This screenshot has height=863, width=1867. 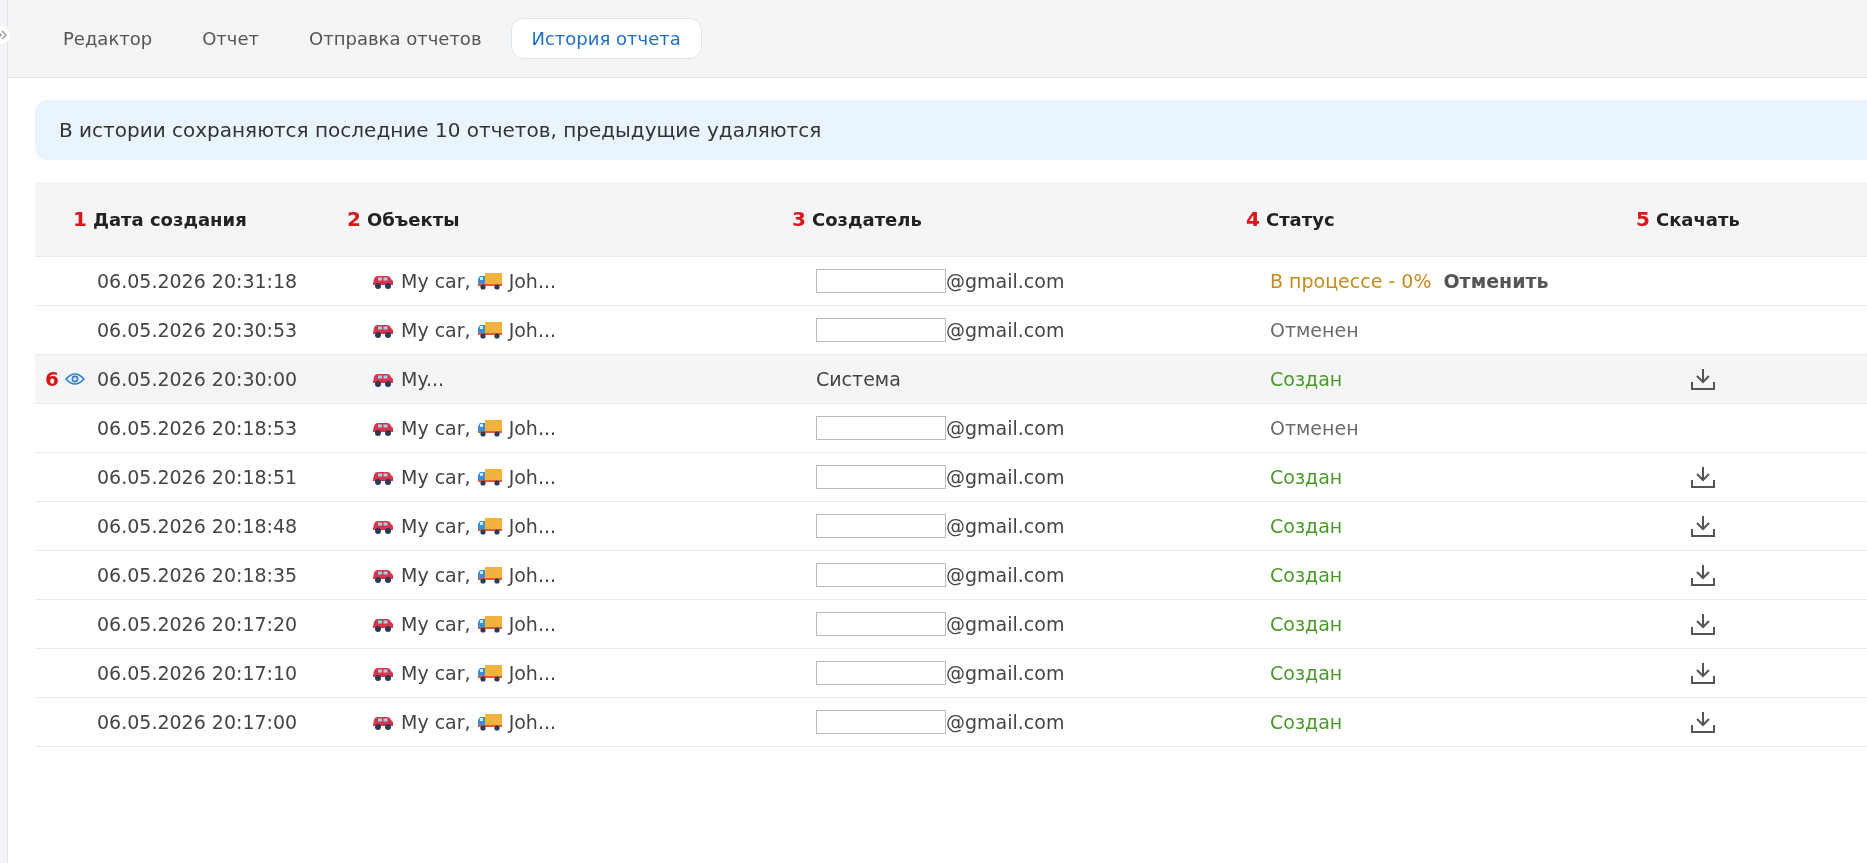 What do you see at coordinates (951, 130) in the screenshot?
I see `info-banner: В истории сохраняются последние 10 отчетов, предыдущие удаляются` at bounding box center [951, 130].